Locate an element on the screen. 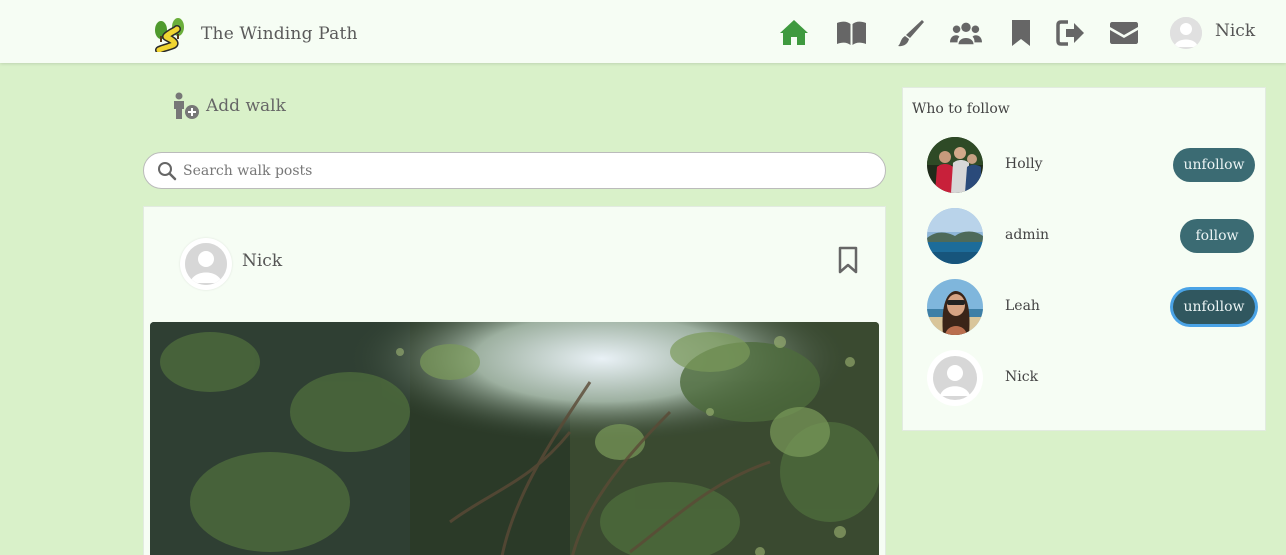 This screenshot has height=555, width=1286. leah-avatar is located at coordinates (955, 307).